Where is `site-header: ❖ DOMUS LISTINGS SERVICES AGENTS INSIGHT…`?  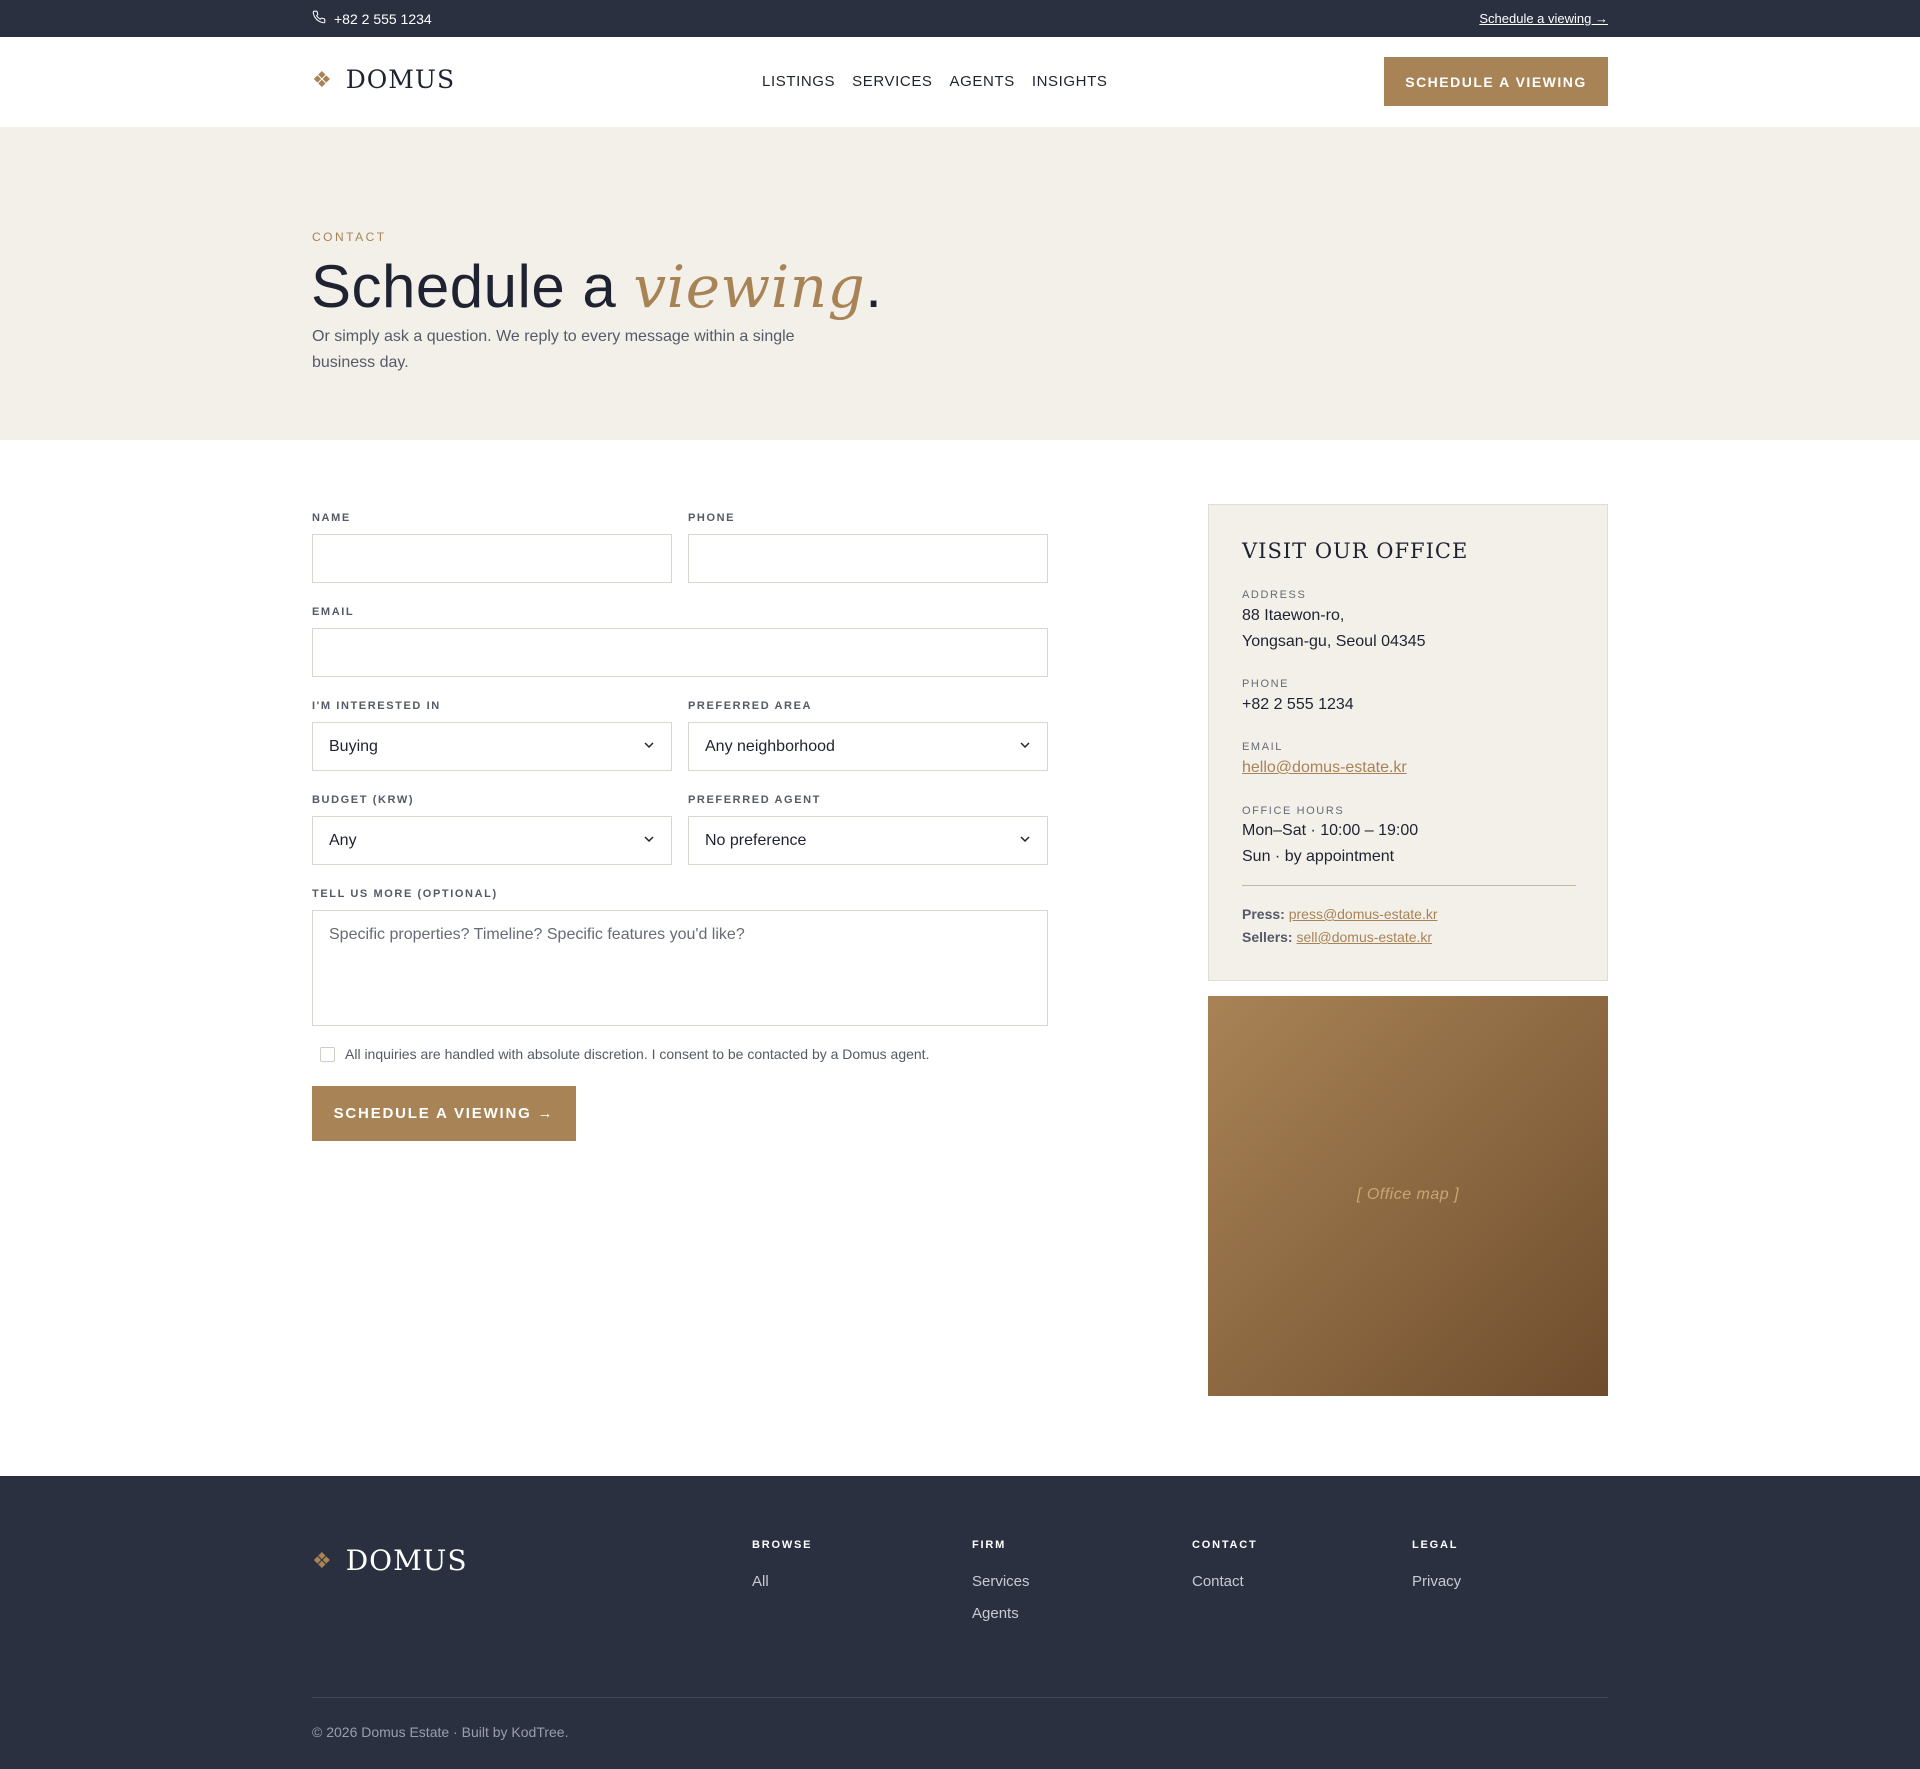
site-header: ❖ DOMUS LISTINGS SERVICES AGENTS INSIGHT… is located at coordinates (960, 82).